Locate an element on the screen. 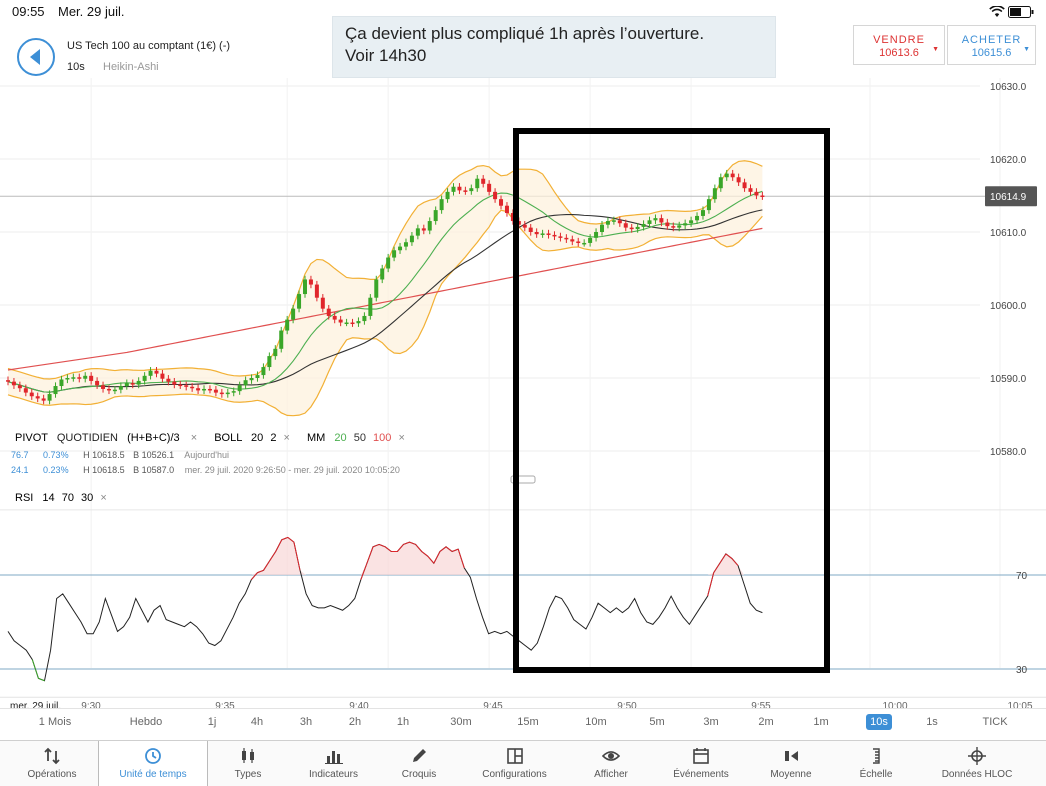  toolbar-pencil-button: Croquis is located at coordinates (419, 763).